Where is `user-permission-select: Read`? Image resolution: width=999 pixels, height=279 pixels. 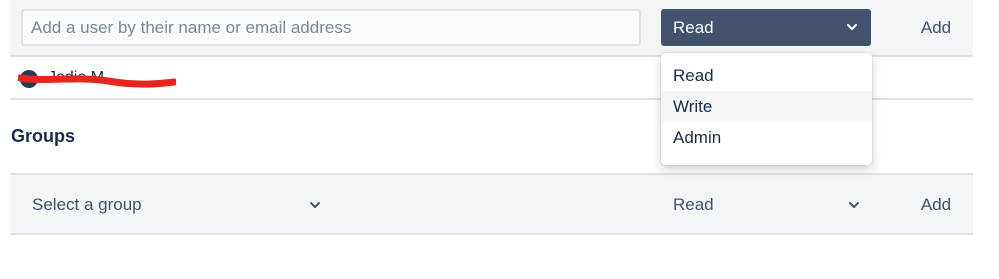 user-permission-select: Read is located at coordinates (766, 27).